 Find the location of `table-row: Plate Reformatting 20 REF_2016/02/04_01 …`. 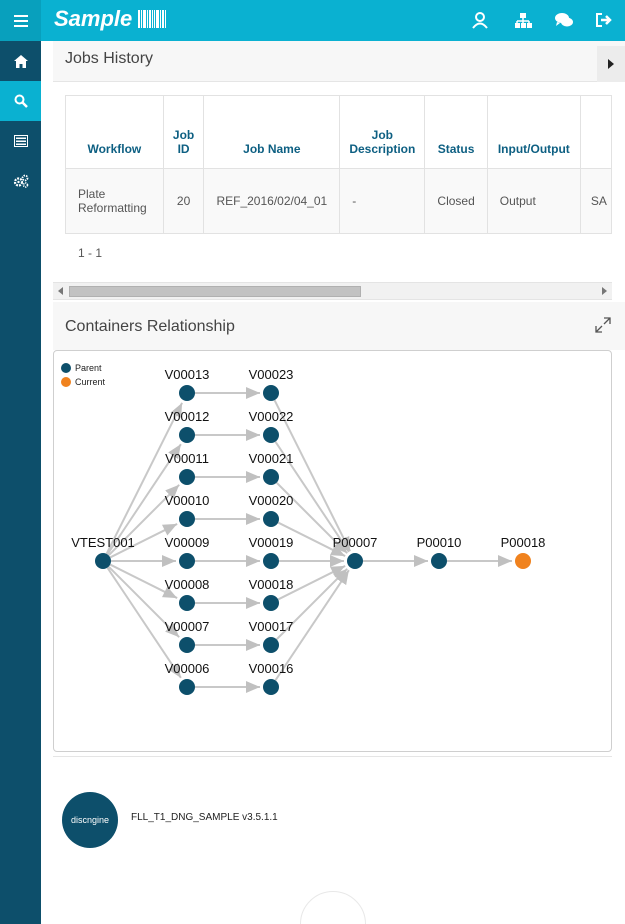

table-row: Plate Reformatting 20 REF_2016/02/04_01 … is located at coordinates (338, 201).